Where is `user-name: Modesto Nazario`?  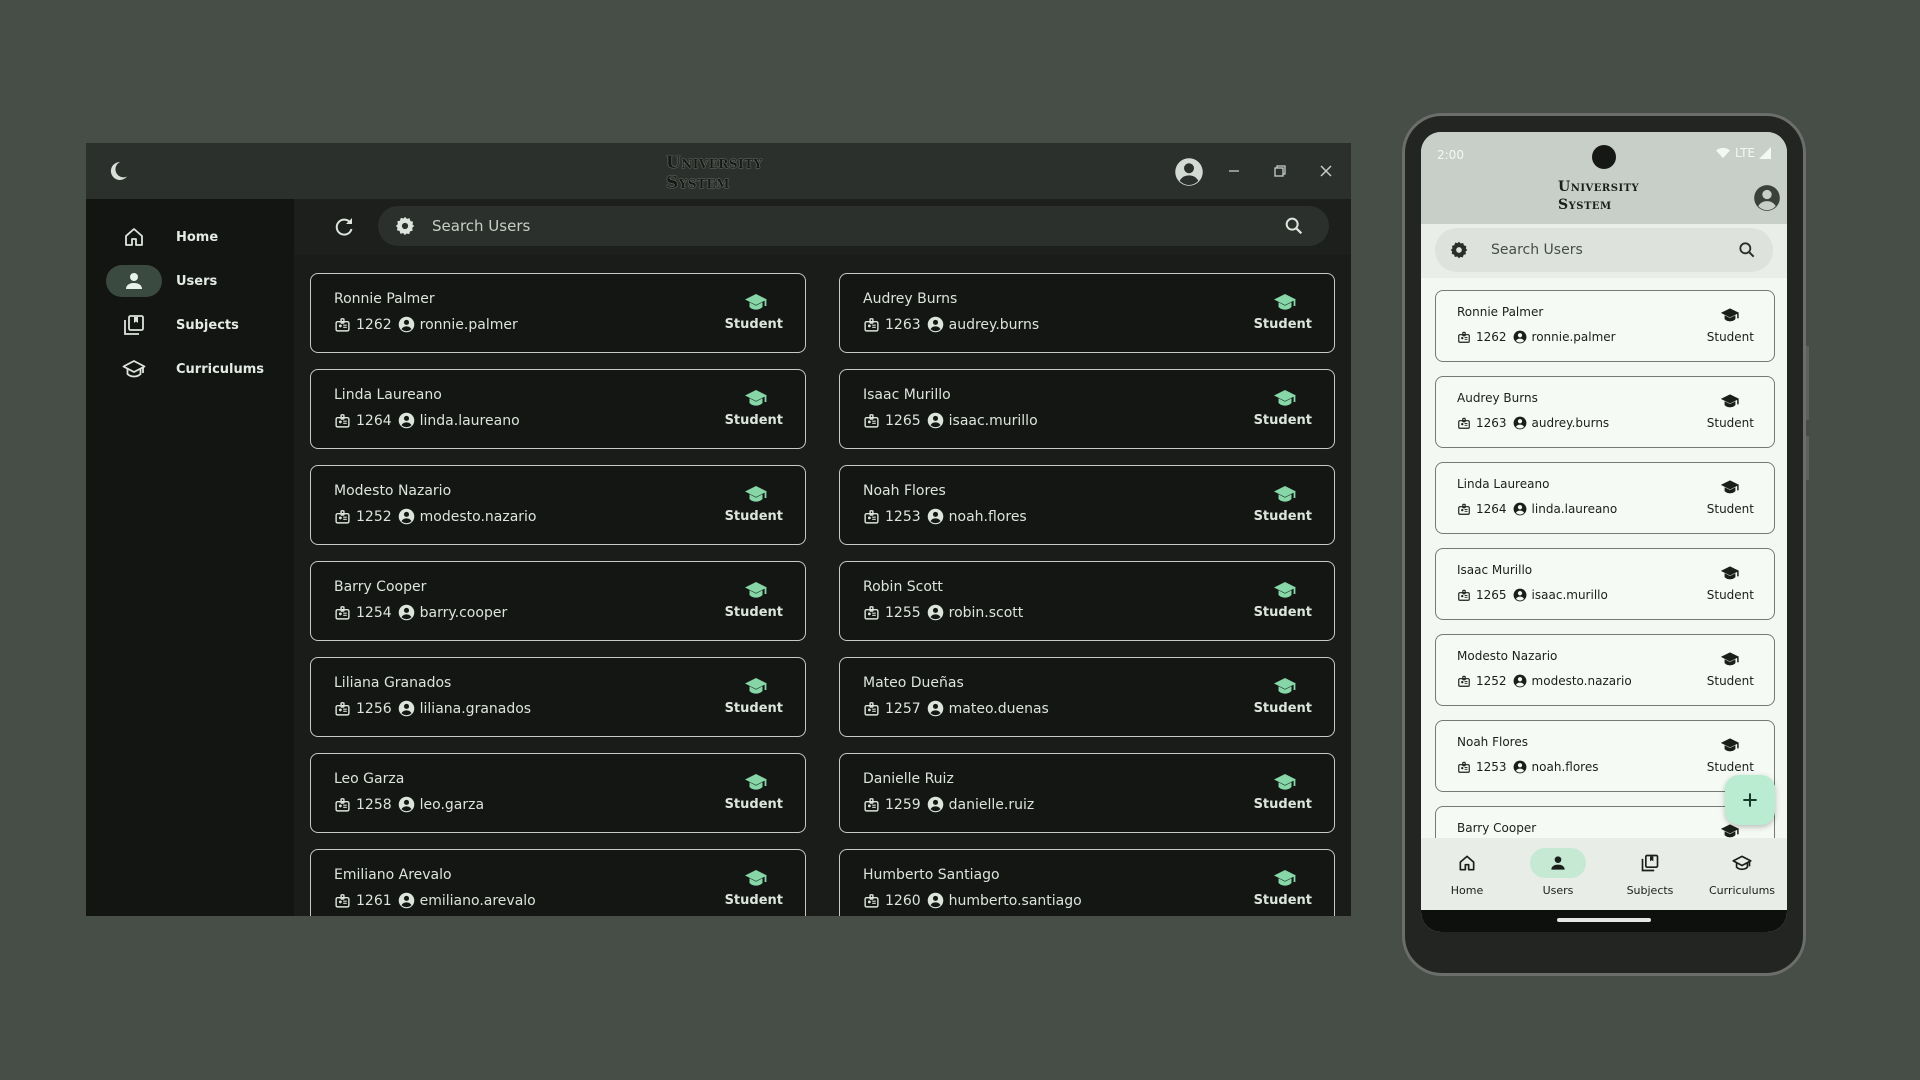
user-name: Modesto Nazario is located at coordinates (393, 491).